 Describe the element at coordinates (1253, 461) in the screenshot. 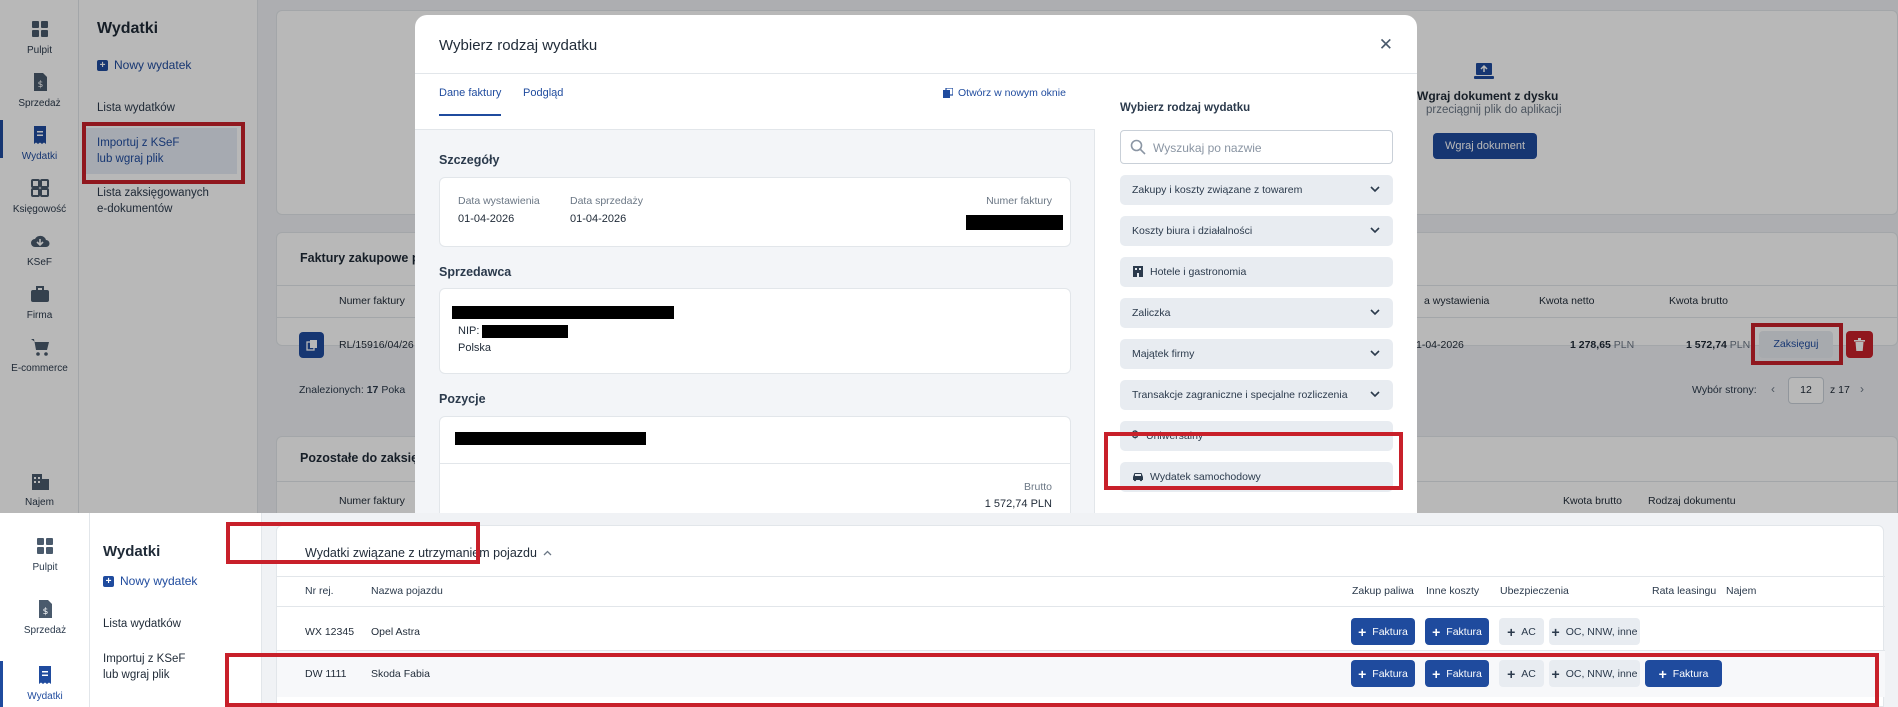

I see `highlight-vehicle-expense` at that location.